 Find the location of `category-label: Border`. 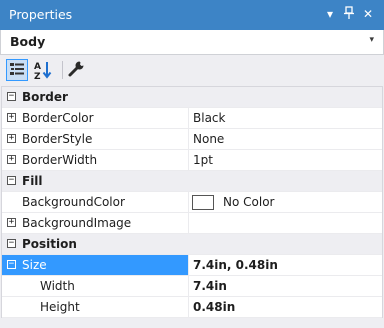

category-label: Border is located at coordinates (45, 97).